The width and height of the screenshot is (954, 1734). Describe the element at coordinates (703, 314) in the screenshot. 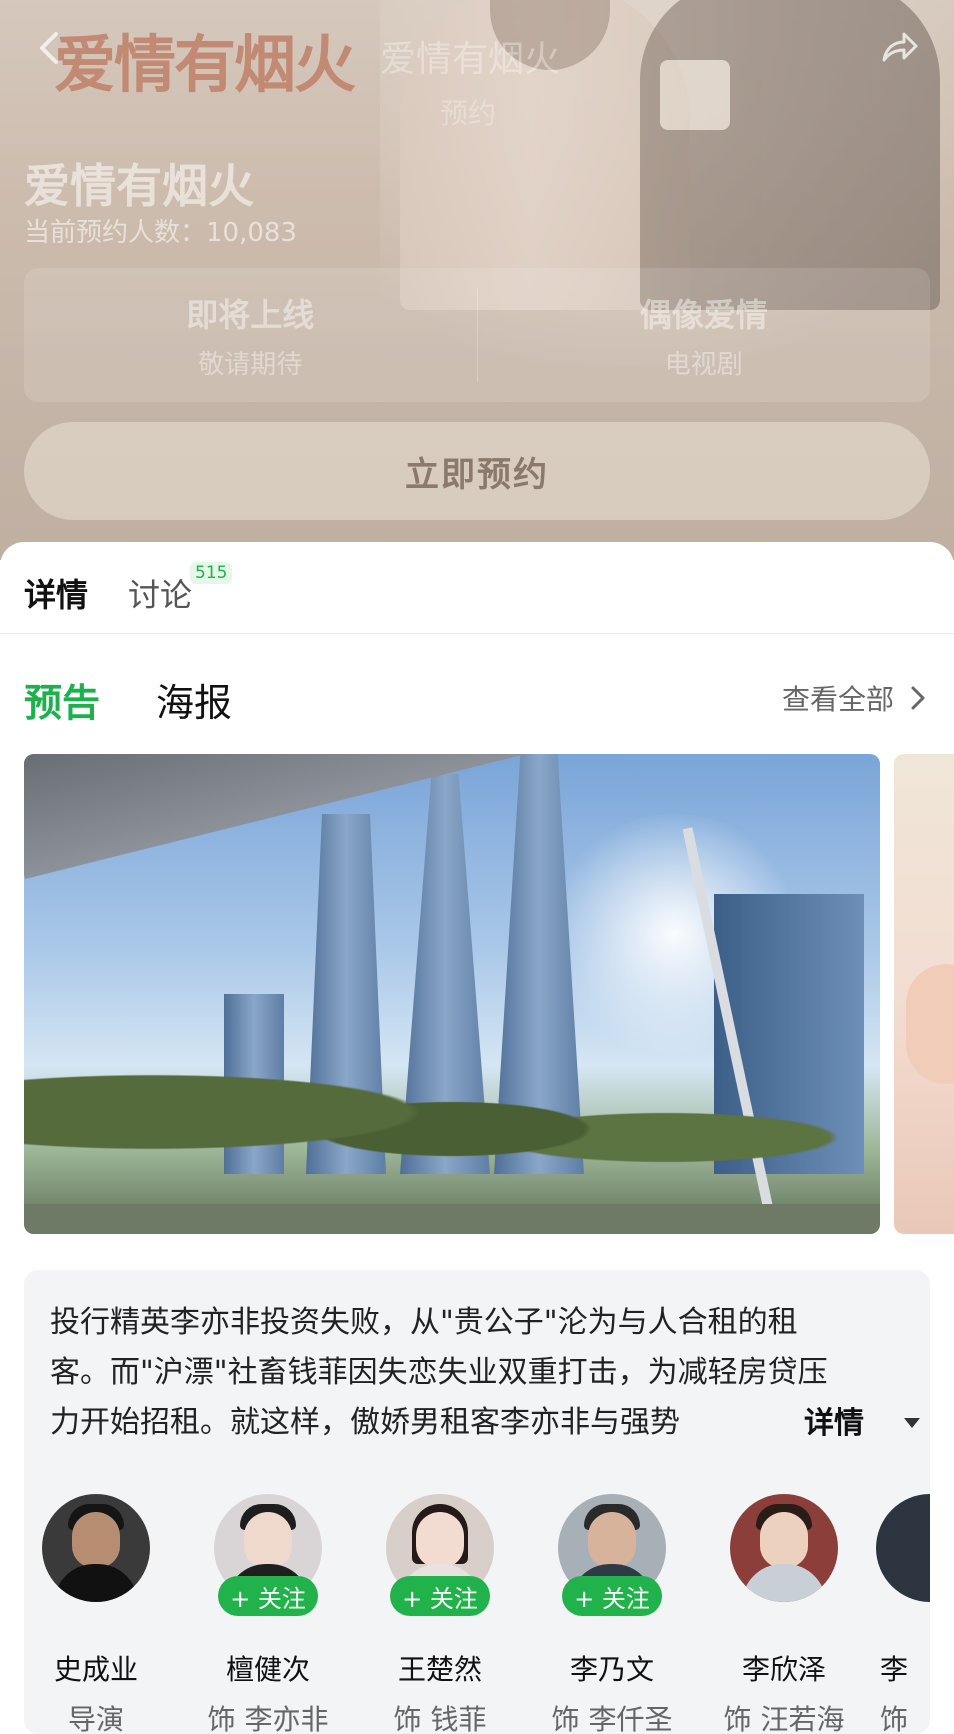

I see `genre-main: 偶像爱情` at that location.